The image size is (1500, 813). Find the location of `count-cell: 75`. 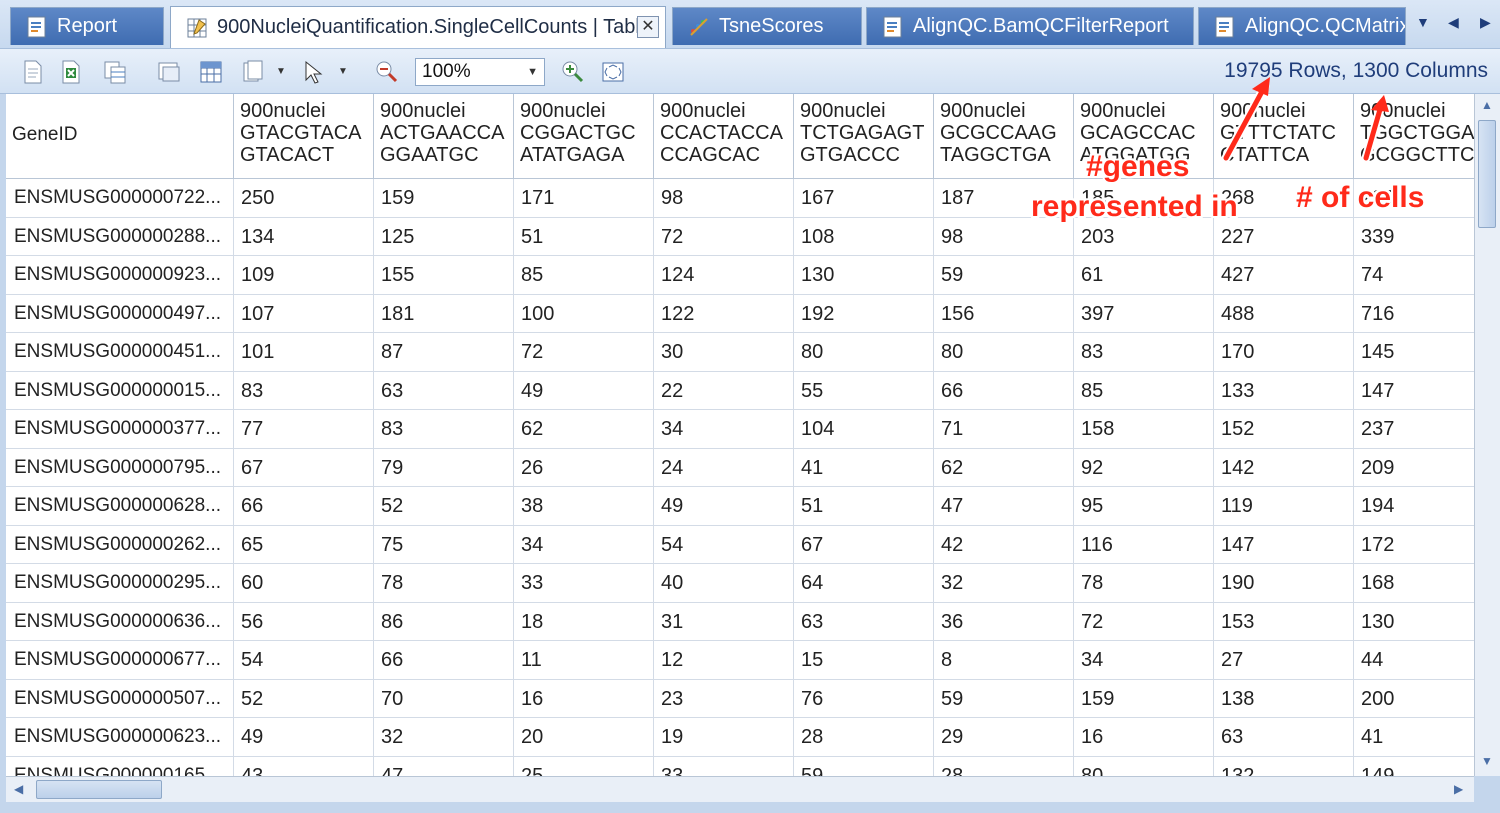

count-cell: 75 is located at coordinates (444, 544).